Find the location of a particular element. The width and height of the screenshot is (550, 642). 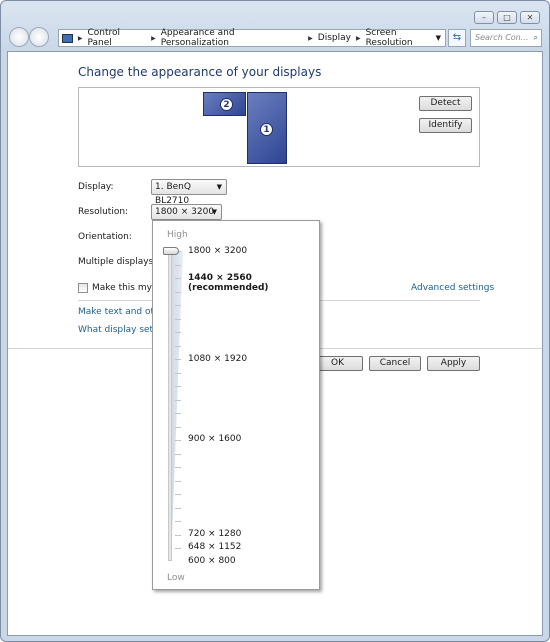

detect-button: Detect is located at coordinates (445, 103).